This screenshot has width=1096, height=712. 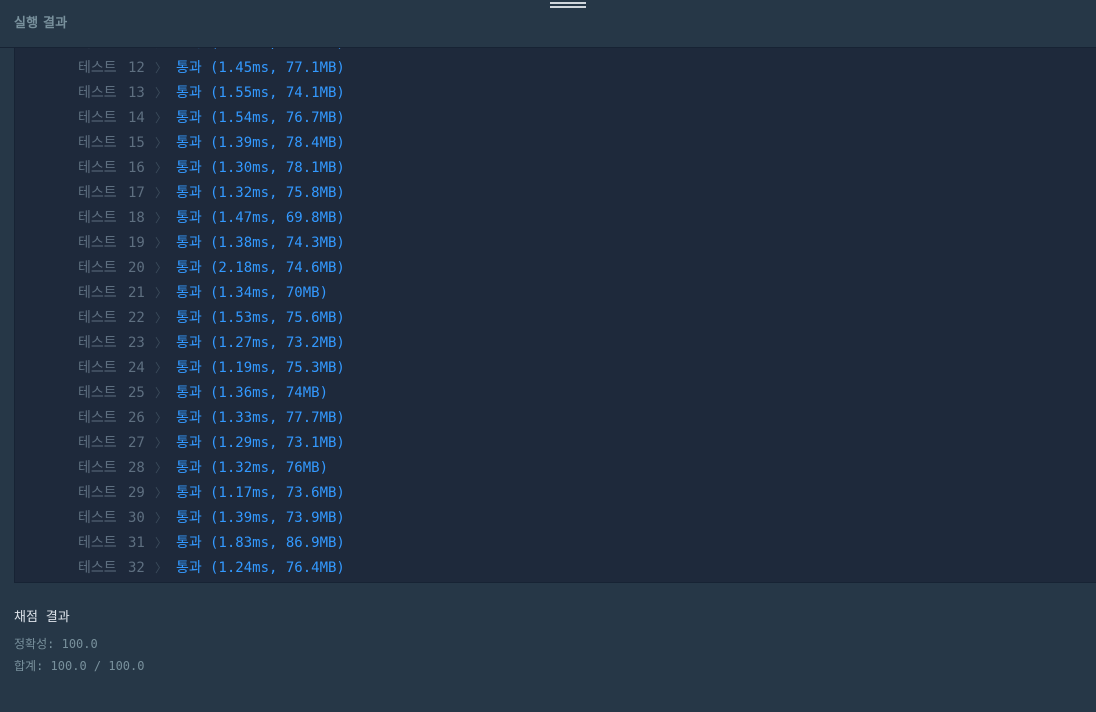 I want to click on test-number: 16, so click(x=136, y=168).